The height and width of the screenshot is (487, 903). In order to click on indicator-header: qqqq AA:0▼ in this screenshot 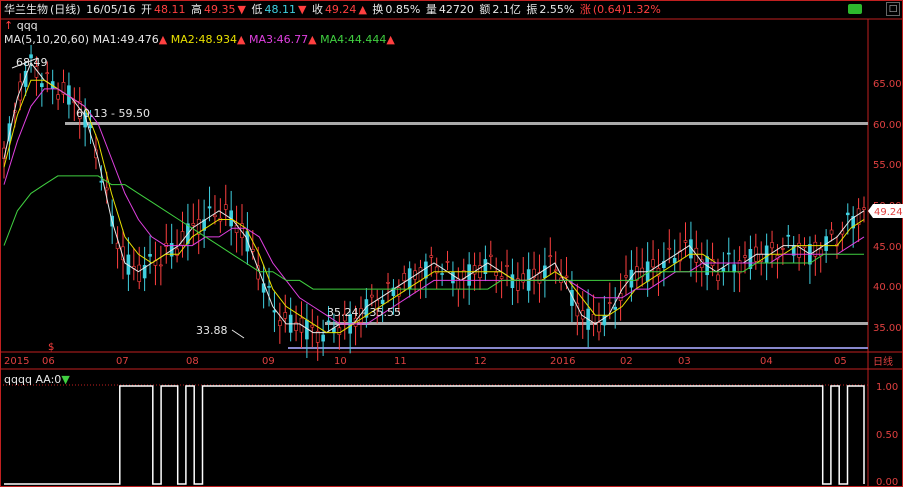, I will do `click(37, 380)`.